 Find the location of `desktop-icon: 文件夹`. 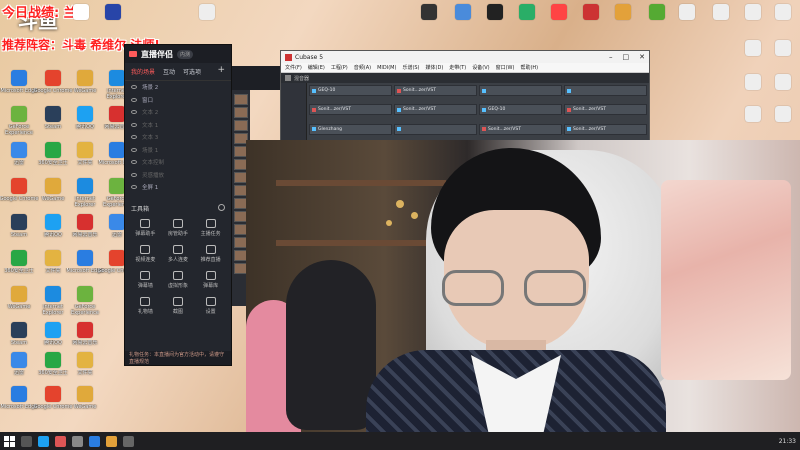

desktop-icon: 文件夹 is located at coordinates (85, 371).